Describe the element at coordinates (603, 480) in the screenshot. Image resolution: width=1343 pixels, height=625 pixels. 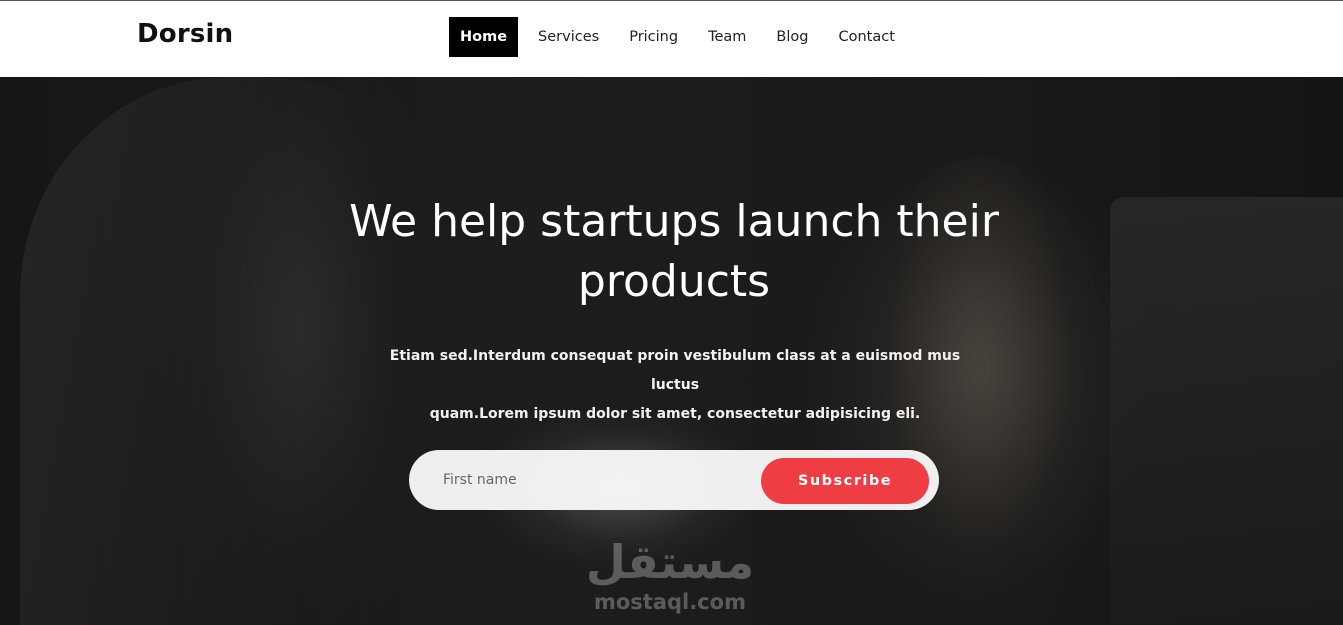
I see `first-name-input` at that location.